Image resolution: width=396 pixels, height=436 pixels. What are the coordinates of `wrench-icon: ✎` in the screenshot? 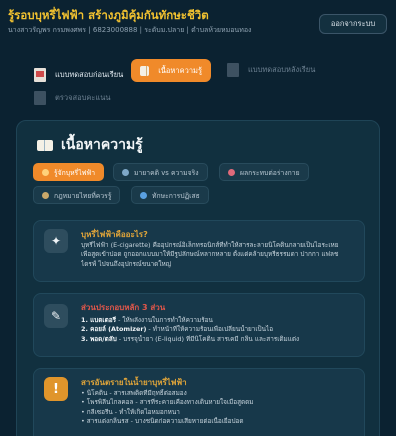 It's located at (56, 316).